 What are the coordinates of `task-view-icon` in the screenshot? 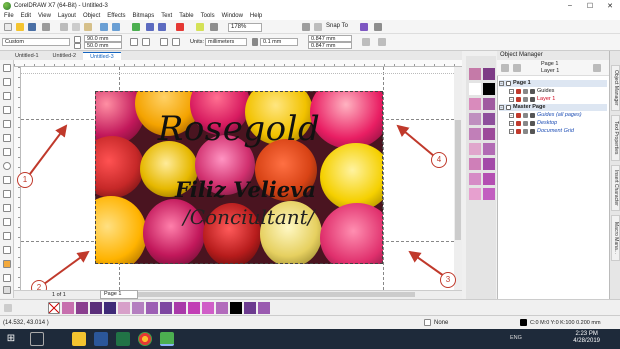 It's located at (37, 339).